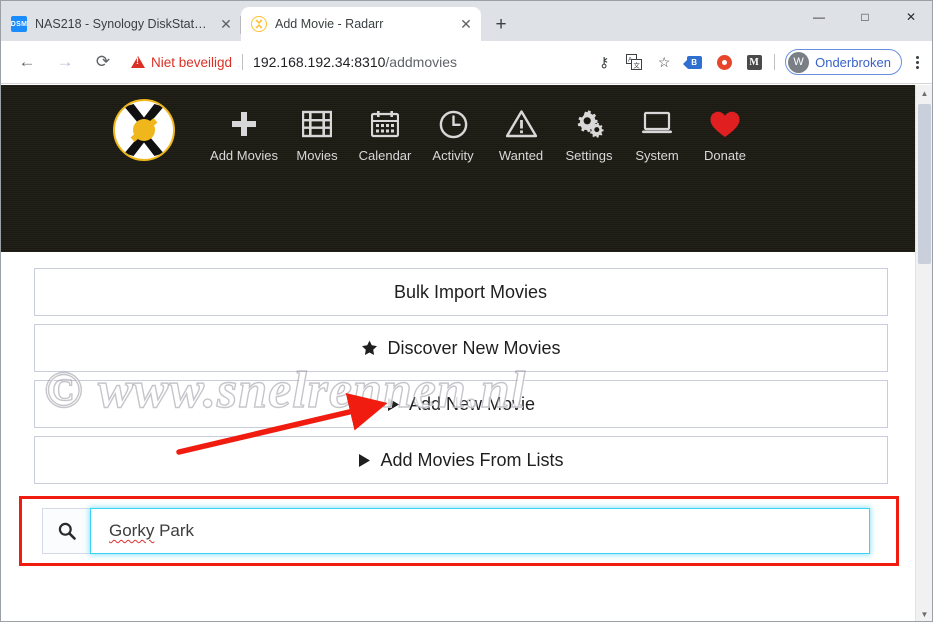 The image size is (933, 622). I want to click on extension-m-icon: M, so click(754, 62).